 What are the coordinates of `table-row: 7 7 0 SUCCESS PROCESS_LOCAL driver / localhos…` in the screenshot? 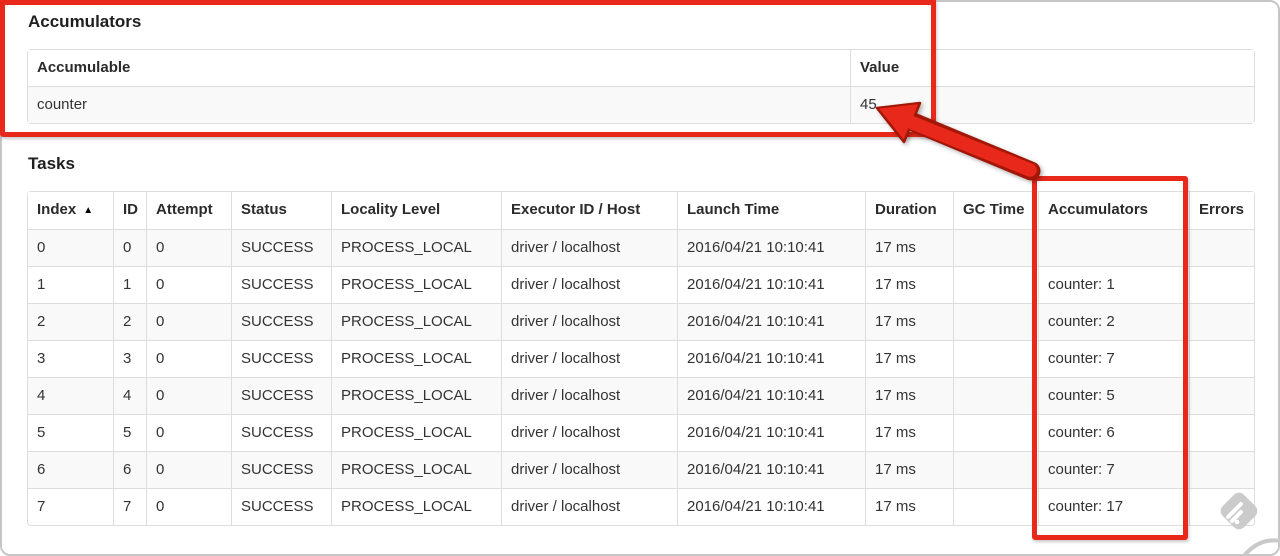 It's located at (641, 506).